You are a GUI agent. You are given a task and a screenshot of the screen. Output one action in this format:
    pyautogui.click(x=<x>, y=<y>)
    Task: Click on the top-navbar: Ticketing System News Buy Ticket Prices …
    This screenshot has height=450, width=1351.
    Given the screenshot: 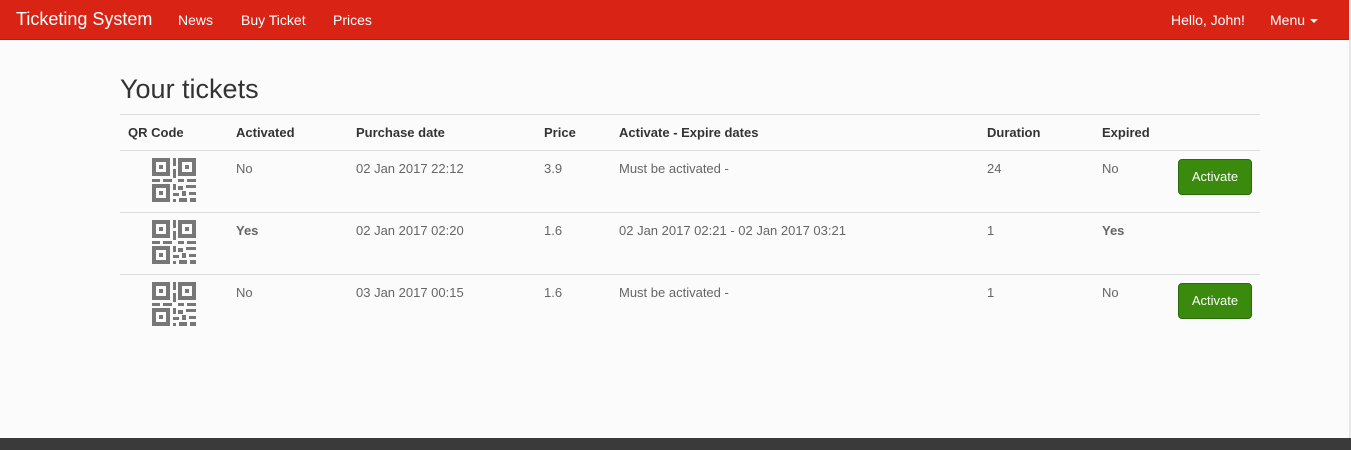 What is the action you would take?
    pyautogui.click(x=674, y=20)
    